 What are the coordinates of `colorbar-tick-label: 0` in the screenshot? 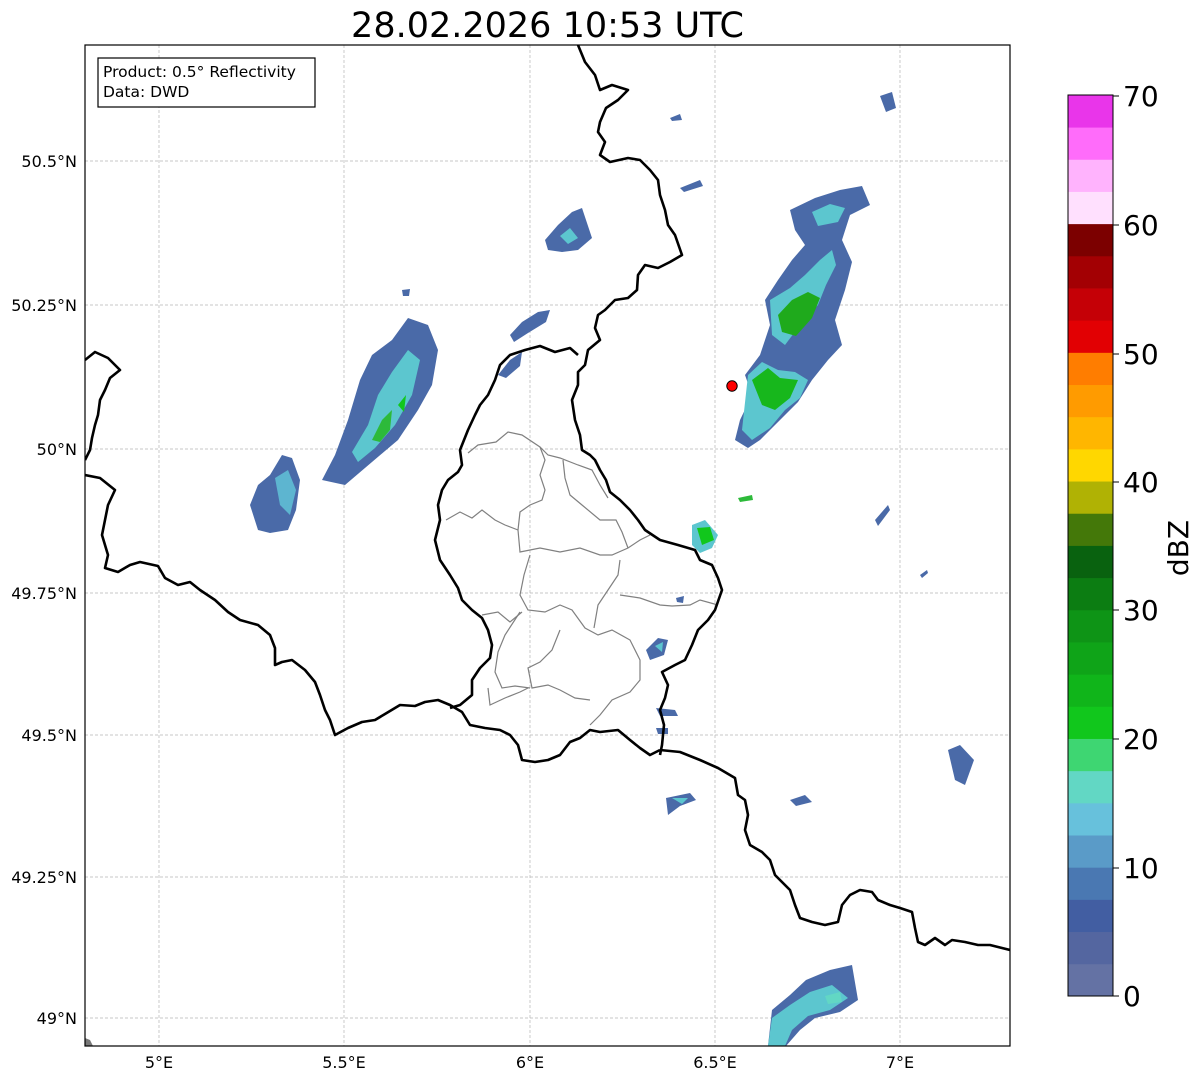 It's located at (1132, 996).